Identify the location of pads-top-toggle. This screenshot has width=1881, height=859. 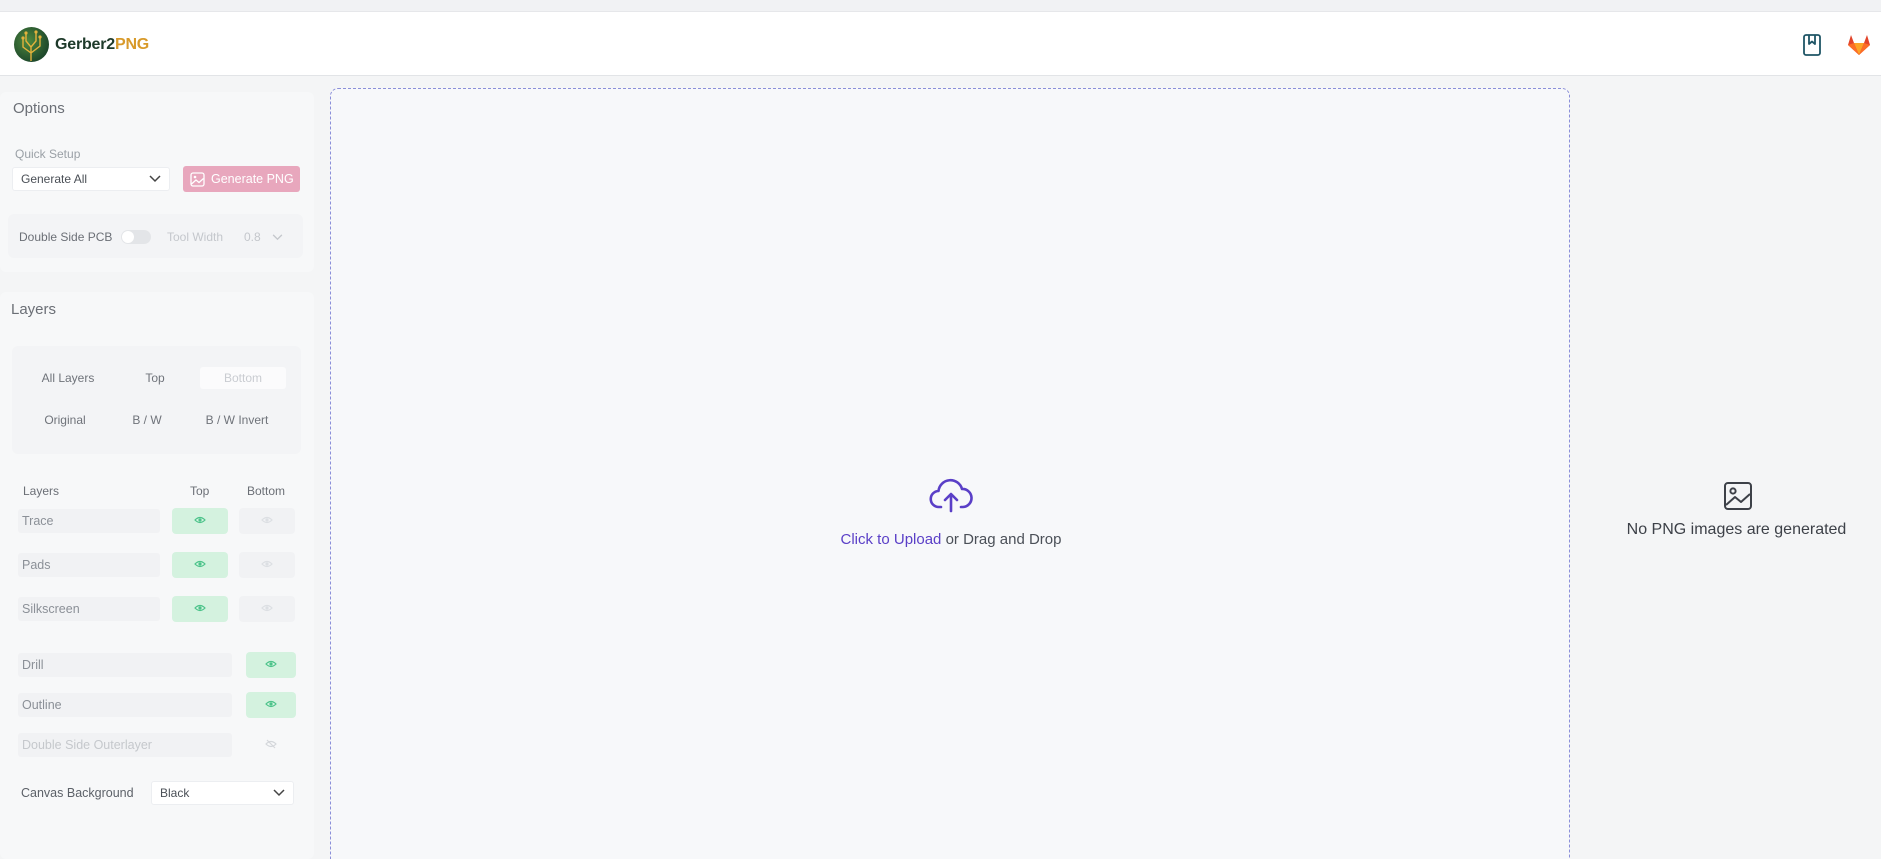
(200, 565).